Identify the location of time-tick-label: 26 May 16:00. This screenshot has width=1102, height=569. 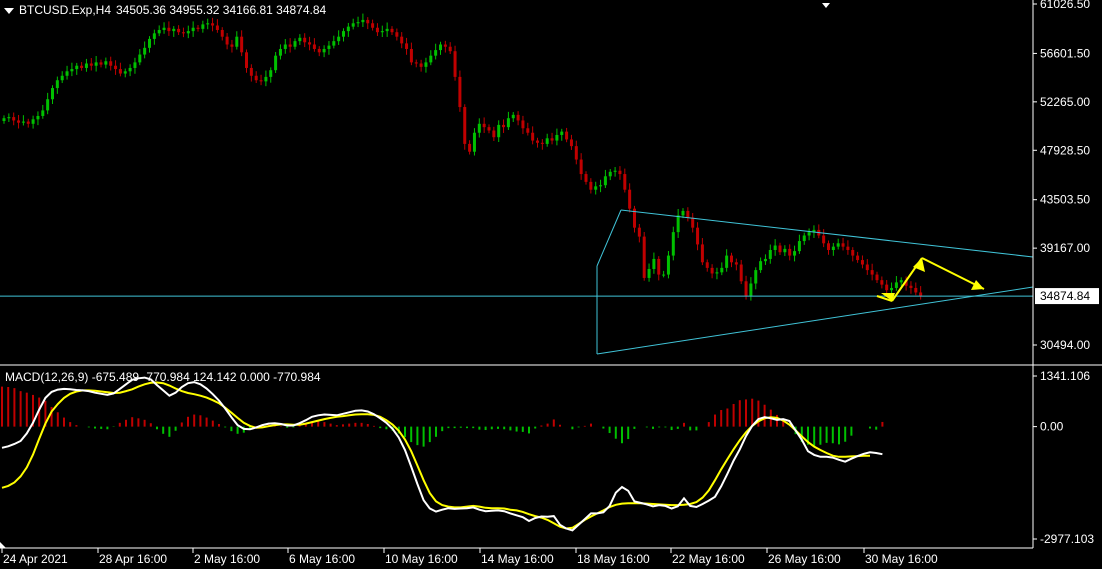
(804, 559).